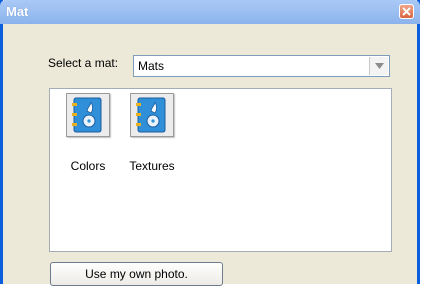 The width and height of the screenshot is (428, 286). I want to click on mat-item-label: Textures, so click(152, 166).